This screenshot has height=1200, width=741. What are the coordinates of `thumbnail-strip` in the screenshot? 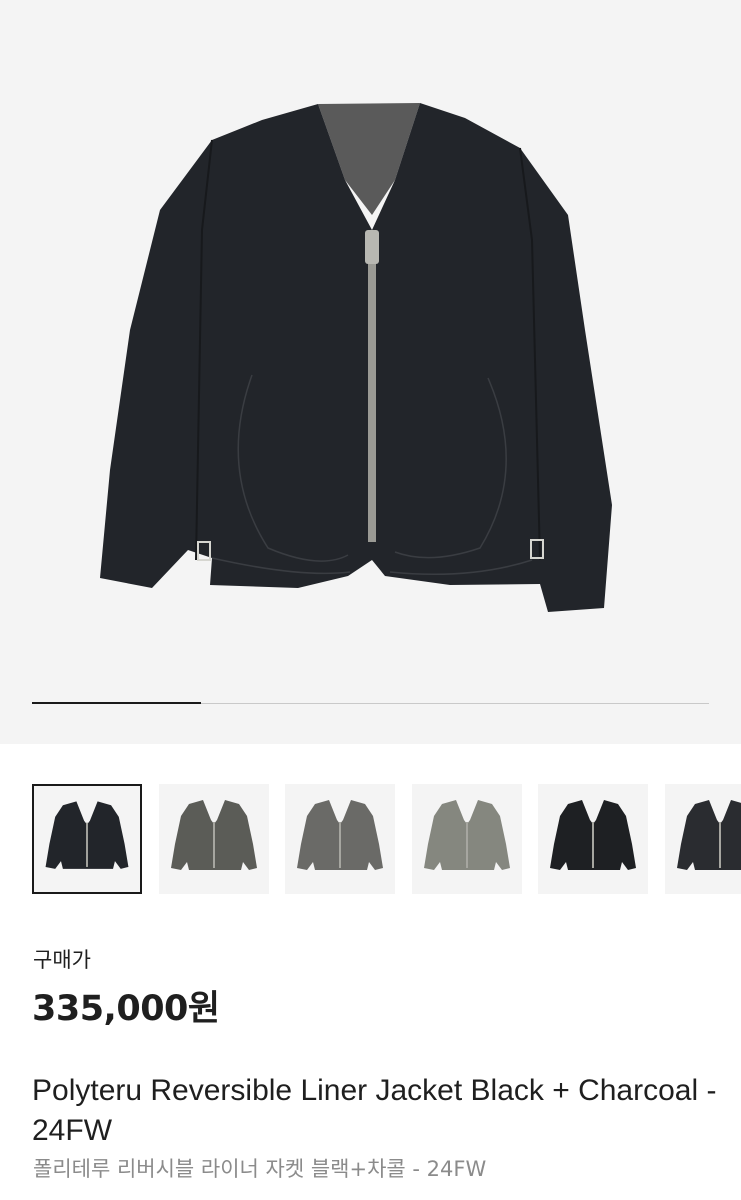 It's located at (386, 839).